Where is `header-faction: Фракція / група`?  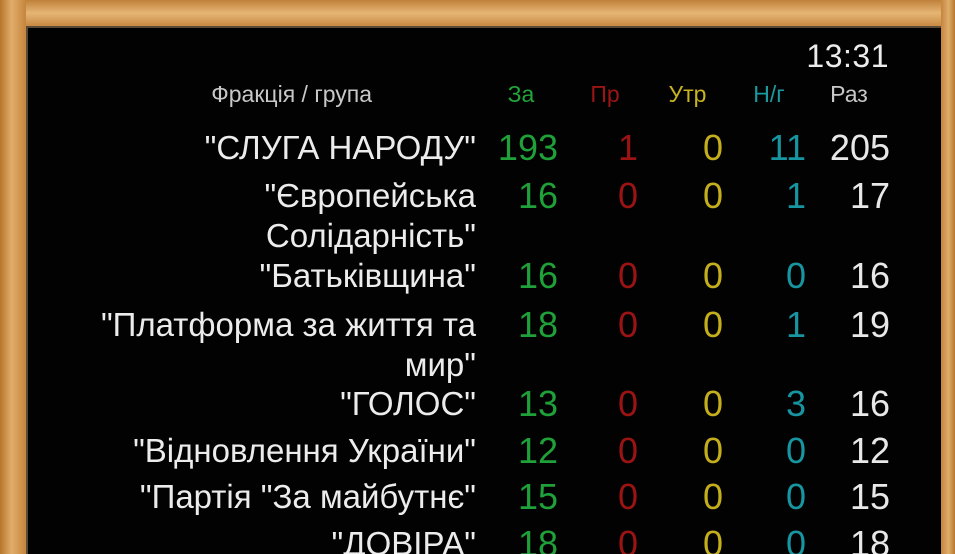
header-faction: Фракція / група is located at coordinates (291, 94).